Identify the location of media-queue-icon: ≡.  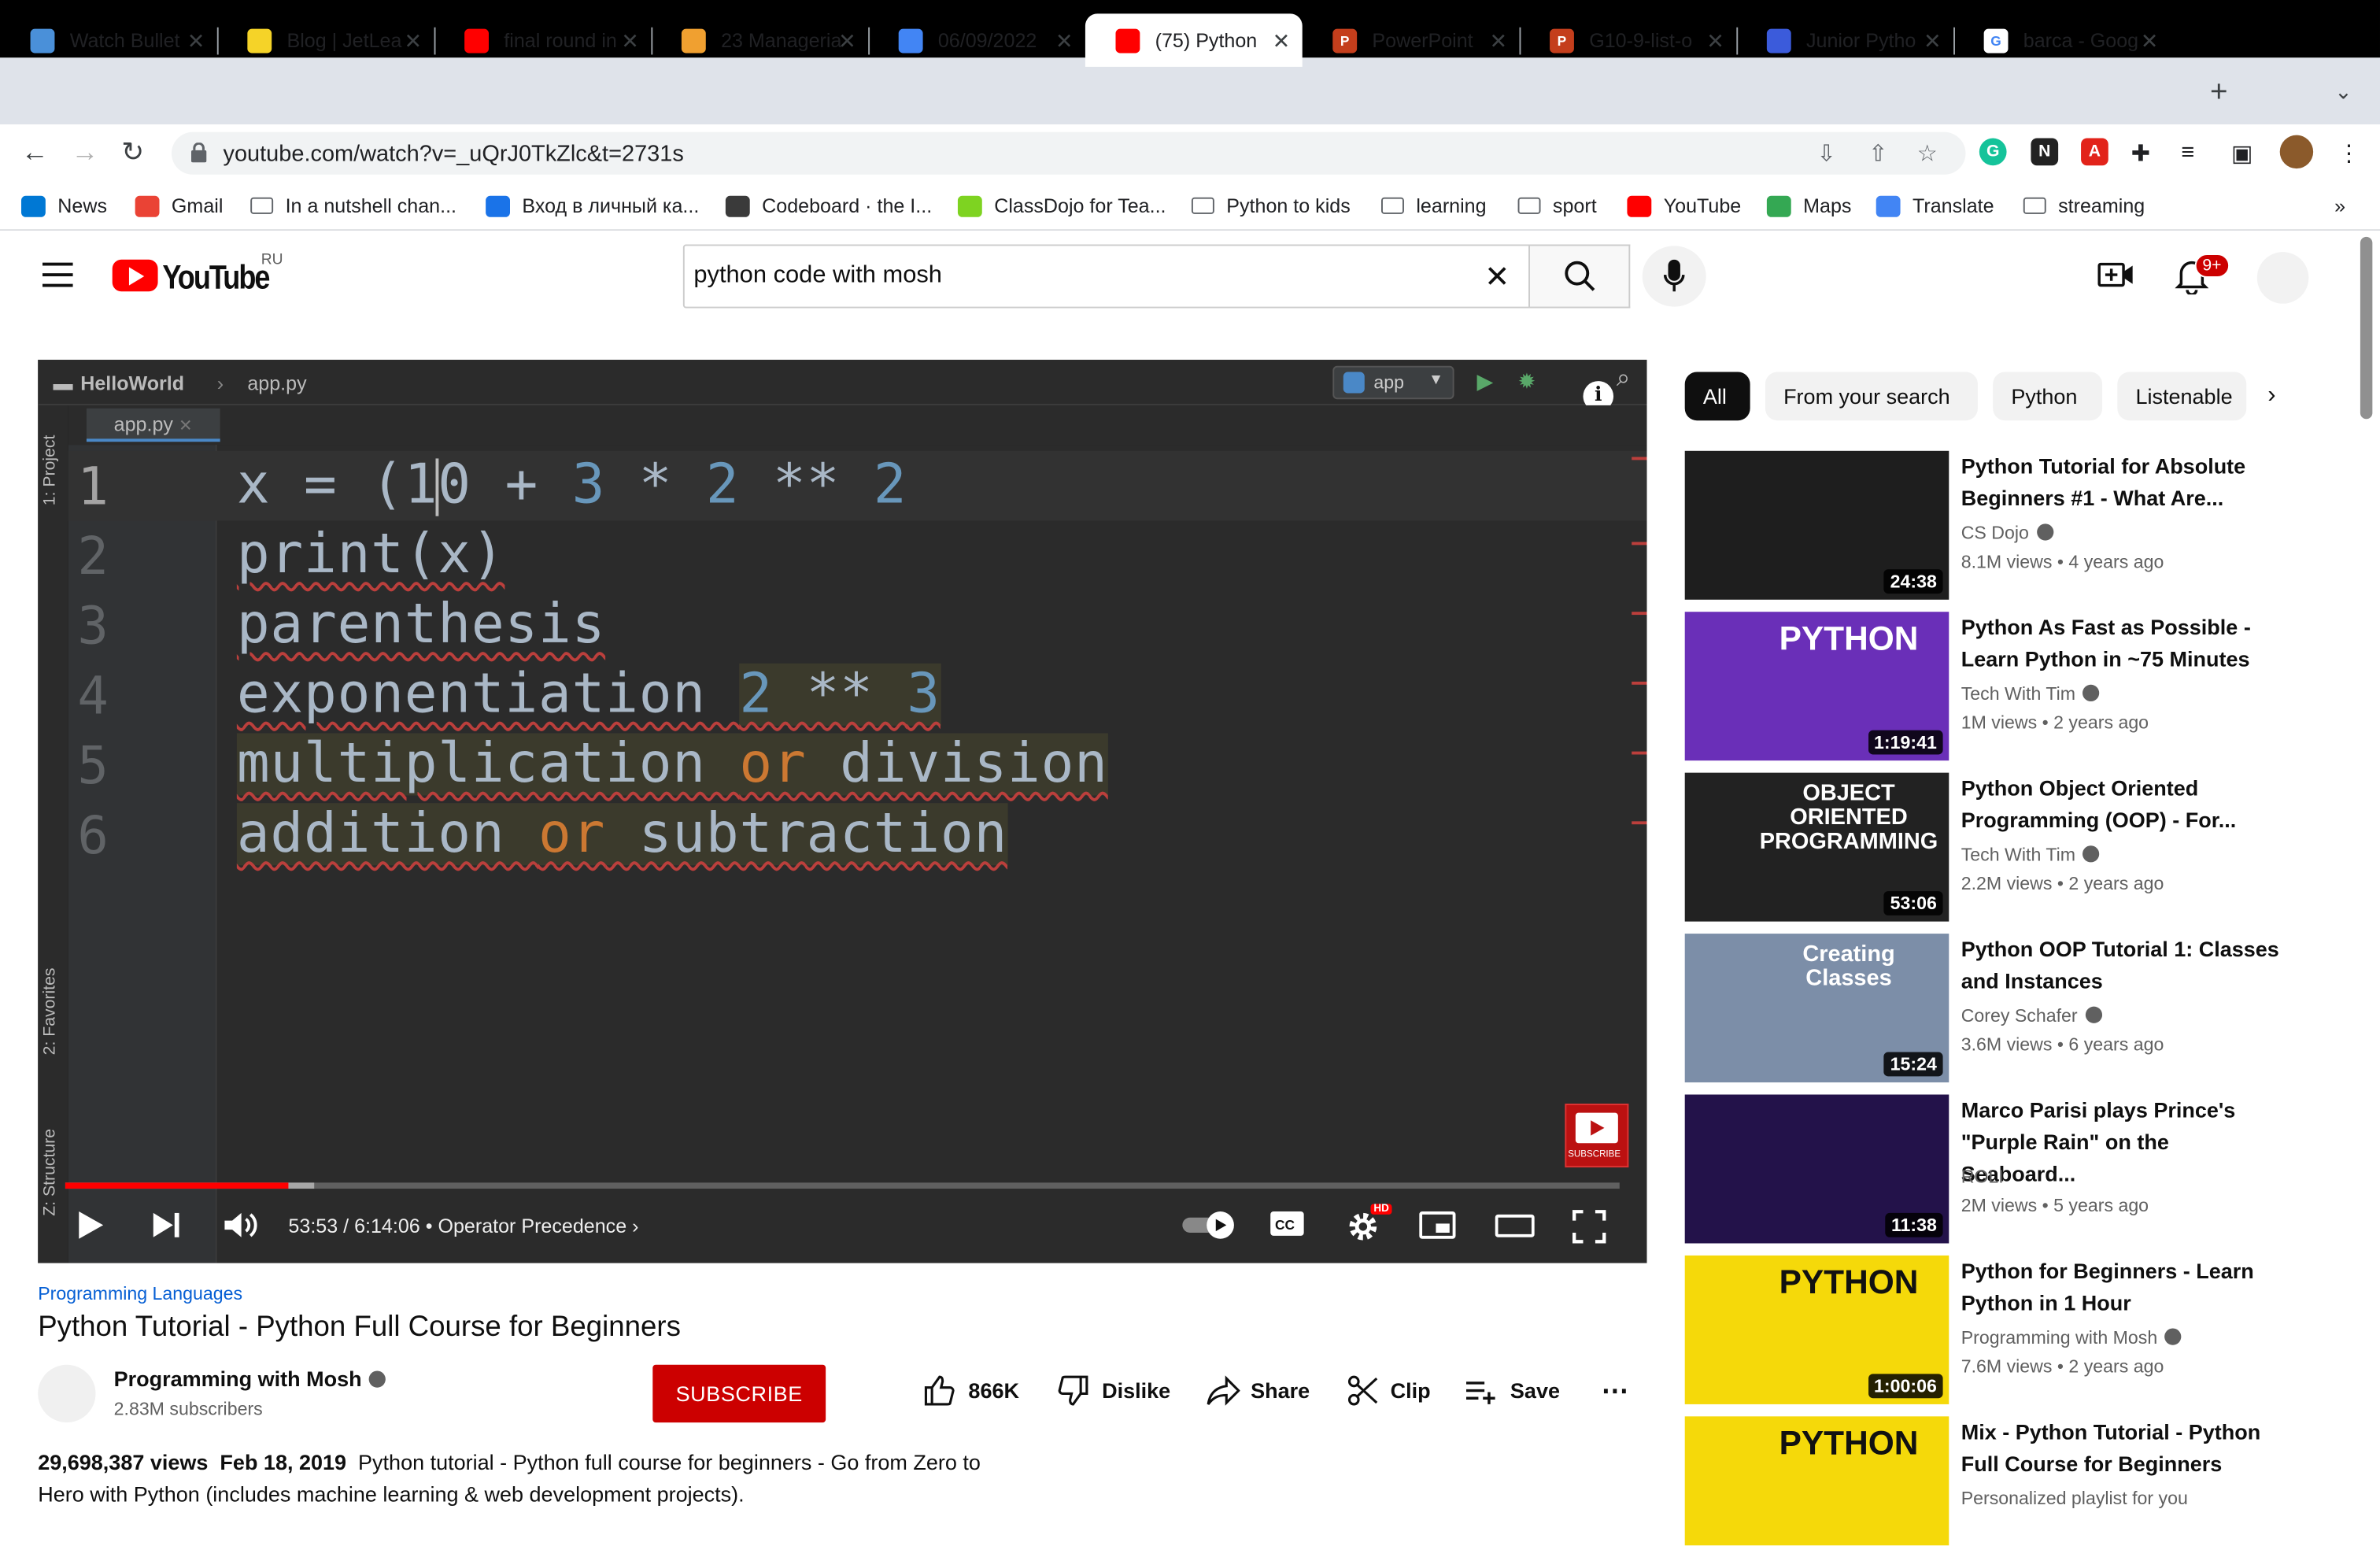
(2187, 152).